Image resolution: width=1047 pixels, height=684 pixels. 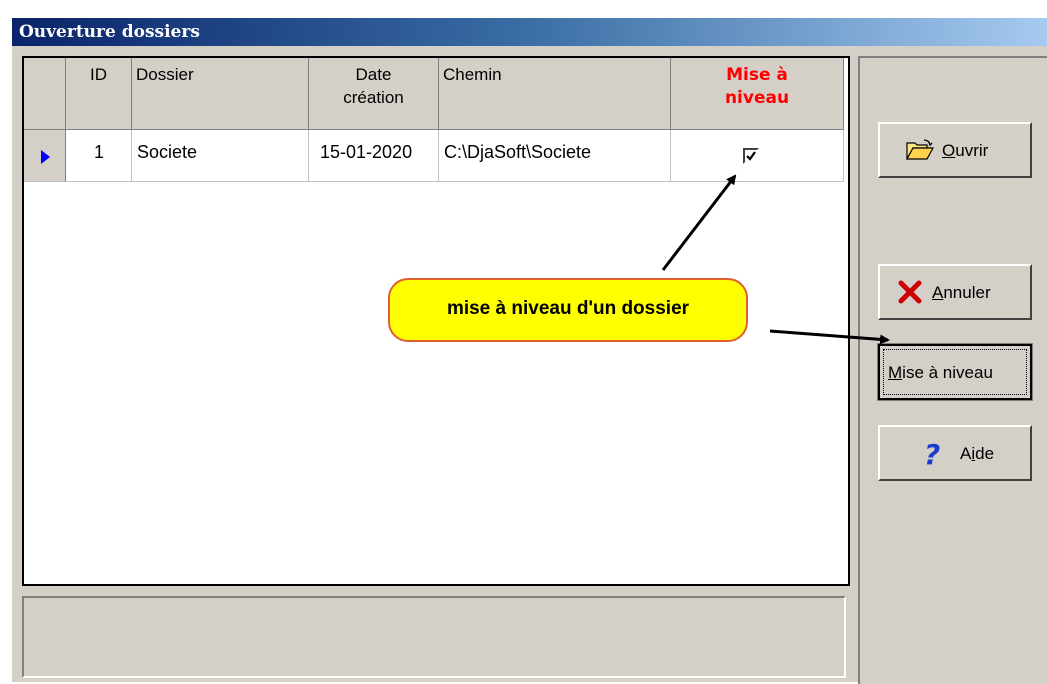 I want to click on callout-text: mise à niveau d'un dossier, so click(x=568, y=308).